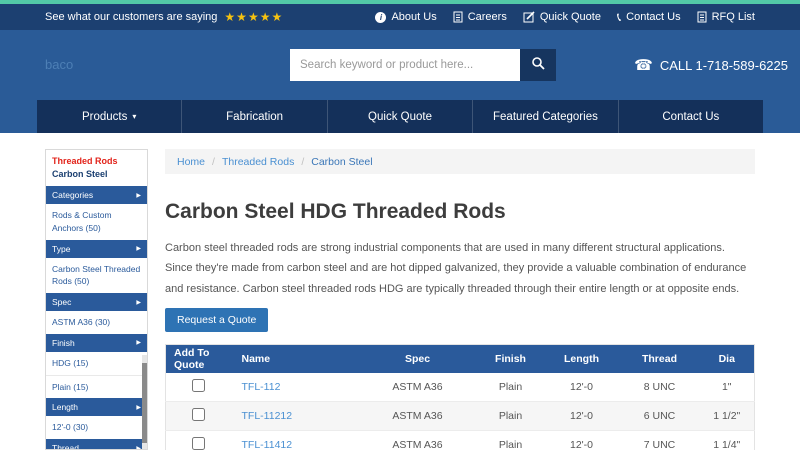 The image size is (800, 450). What do you see at coordinates (267, 416) in the screenshot?
I see `product-link: TFL-11212` at bounding box center [267, 416].